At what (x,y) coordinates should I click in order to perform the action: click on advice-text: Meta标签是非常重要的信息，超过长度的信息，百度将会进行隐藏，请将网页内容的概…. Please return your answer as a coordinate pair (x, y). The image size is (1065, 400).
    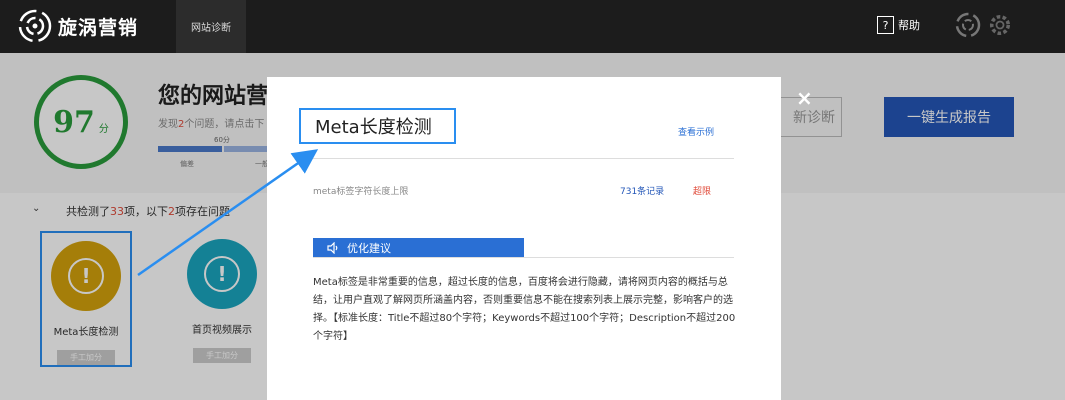
    Looking at the image, I should click on (524, 309).